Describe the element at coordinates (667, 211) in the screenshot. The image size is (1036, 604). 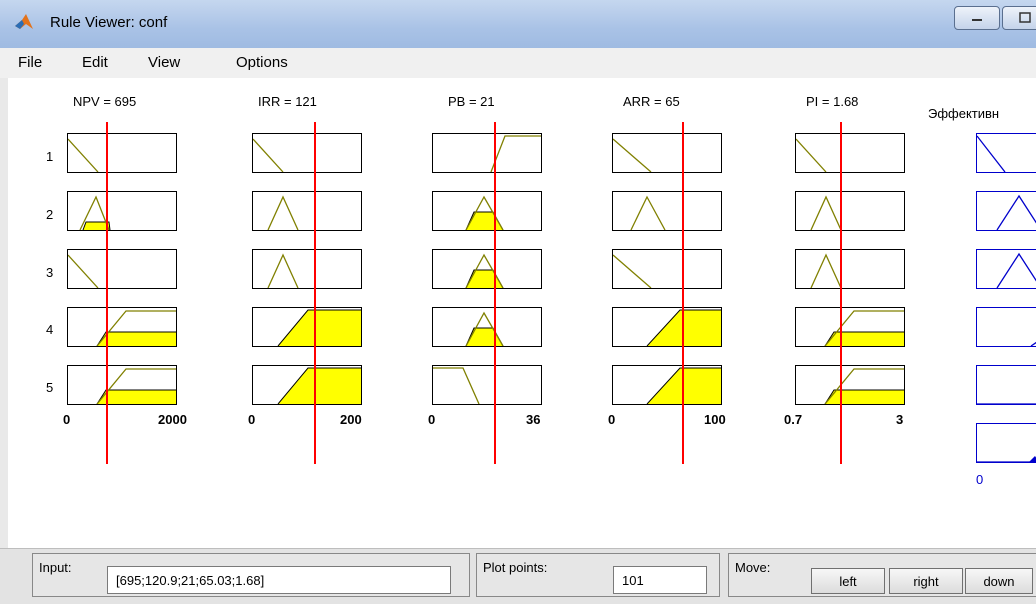
I see `rule-2-arr-plot` at that location.